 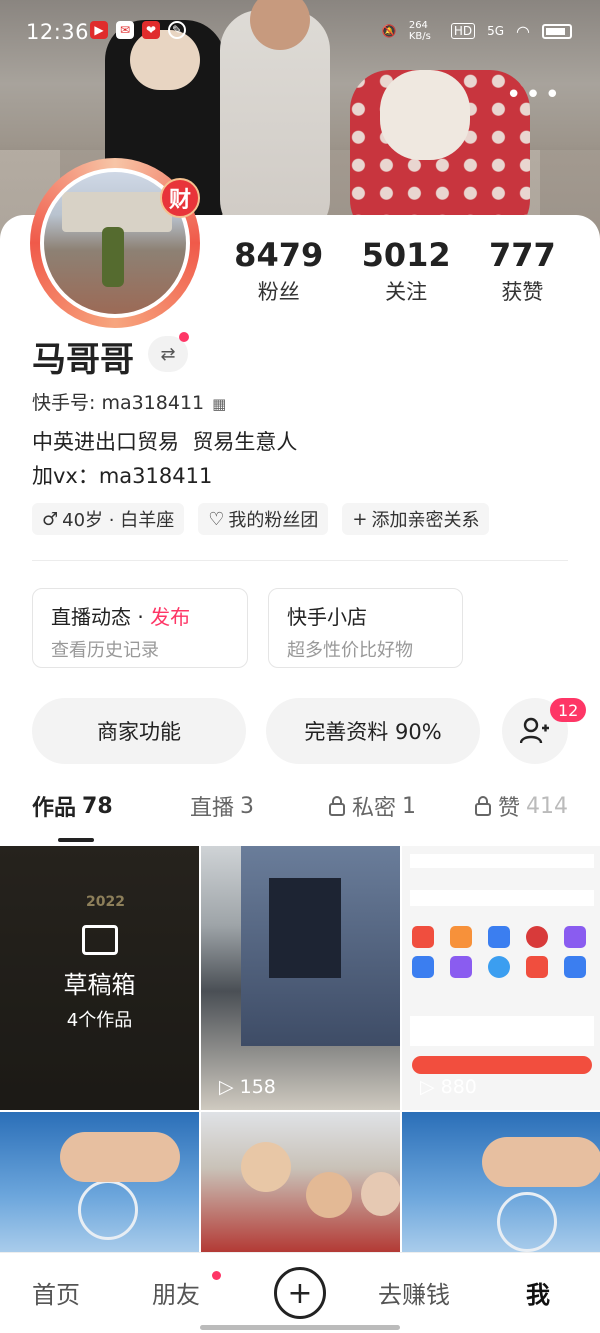 I want to click on wifi-icon: ◠, so click(x=523, y=31).